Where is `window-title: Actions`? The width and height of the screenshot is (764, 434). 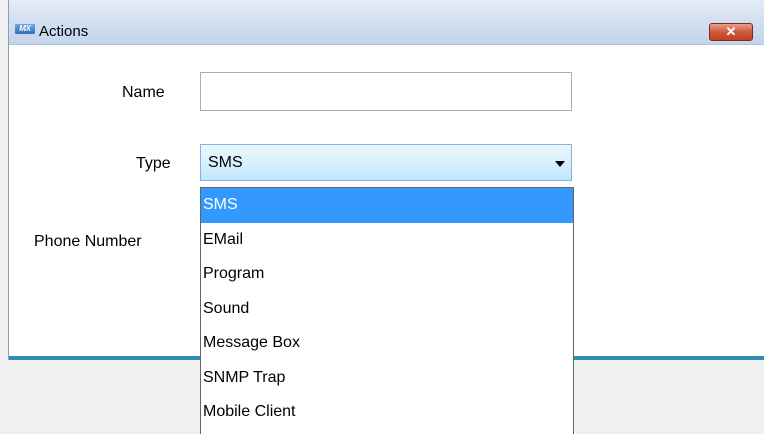 window-title: Actions is located at coordinates (64, 31).